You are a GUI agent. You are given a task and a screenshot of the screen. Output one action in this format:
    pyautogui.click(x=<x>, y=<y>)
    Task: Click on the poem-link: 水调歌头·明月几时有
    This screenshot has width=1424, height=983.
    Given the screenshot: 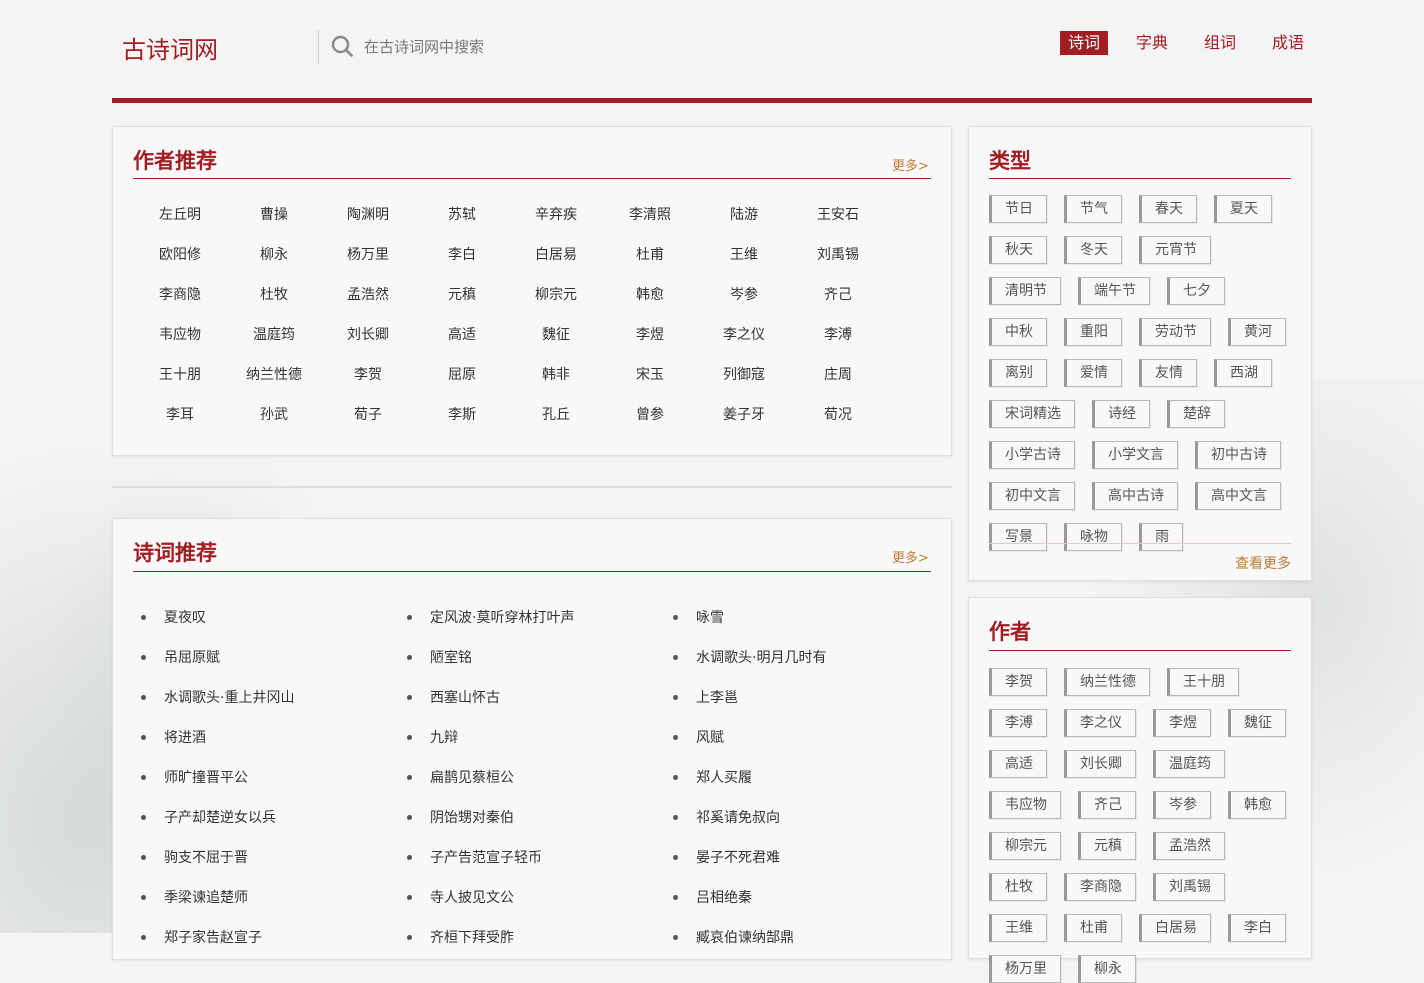 What is the action you would take?
    pyautogui.click(x=761, y=657)
    